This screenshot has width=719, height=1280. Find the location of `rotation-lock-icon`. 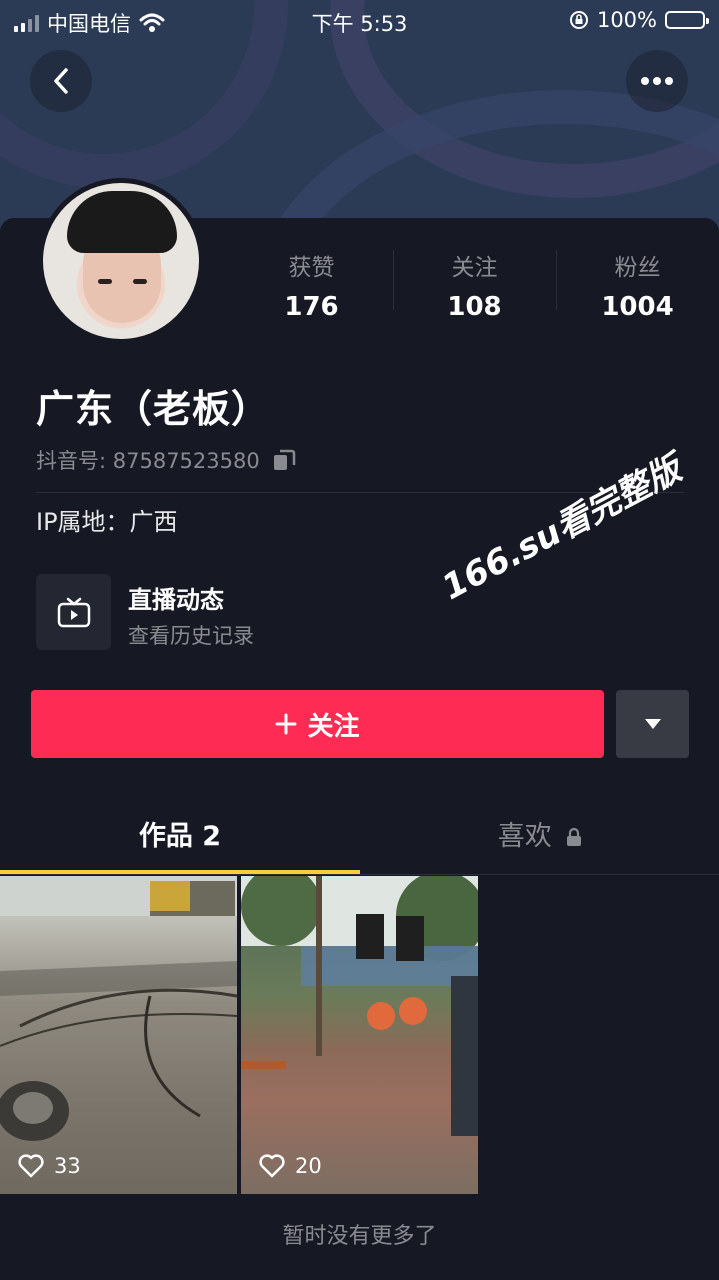

rotation-lock-icon is located at coordinates (578, 20).